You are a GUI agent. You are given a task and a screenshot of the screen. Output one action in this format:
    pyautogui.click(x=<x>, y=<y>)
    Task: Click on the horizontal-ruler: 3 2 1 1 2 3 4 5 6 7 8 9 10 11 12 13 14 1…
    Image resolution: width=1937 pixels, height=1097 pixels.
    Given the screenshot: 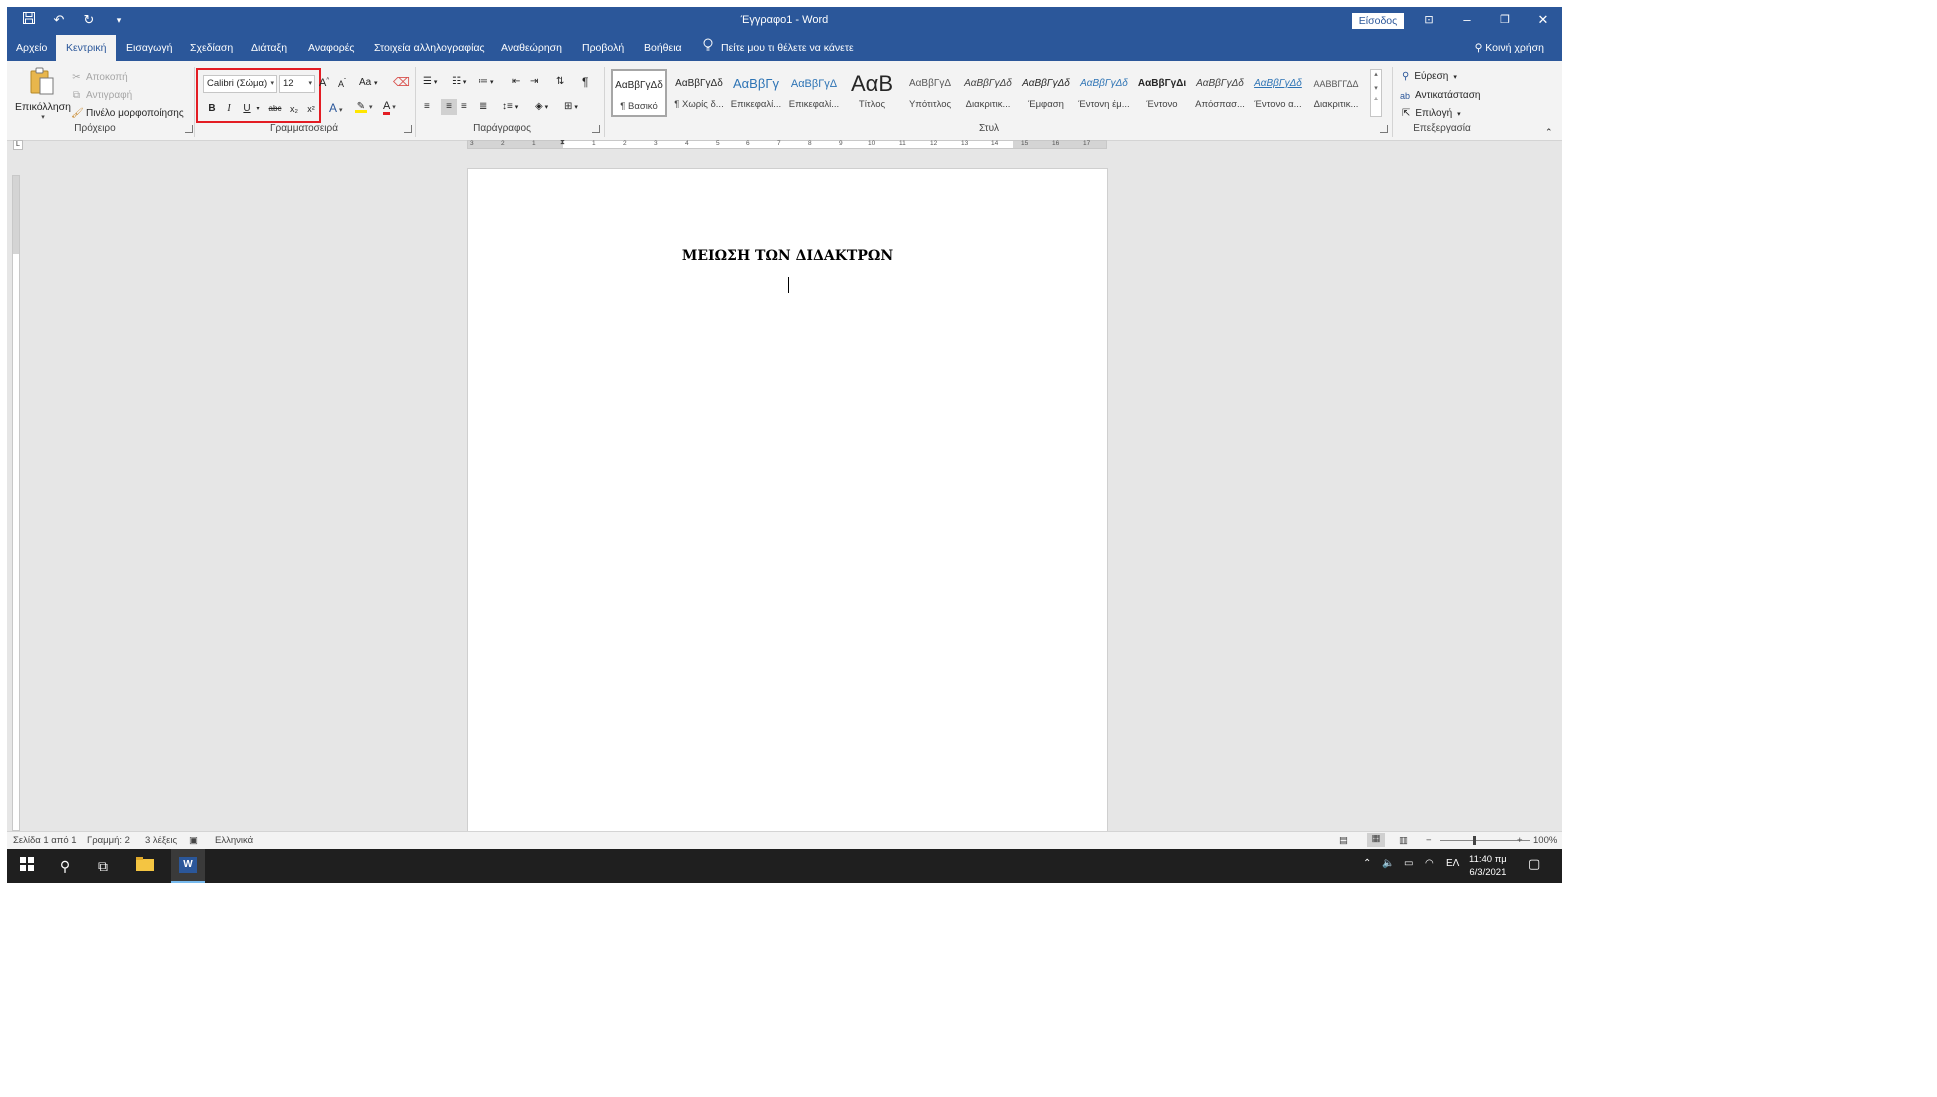 What is the action you would take?
    pyautogui.click(x=787, y=144)
    